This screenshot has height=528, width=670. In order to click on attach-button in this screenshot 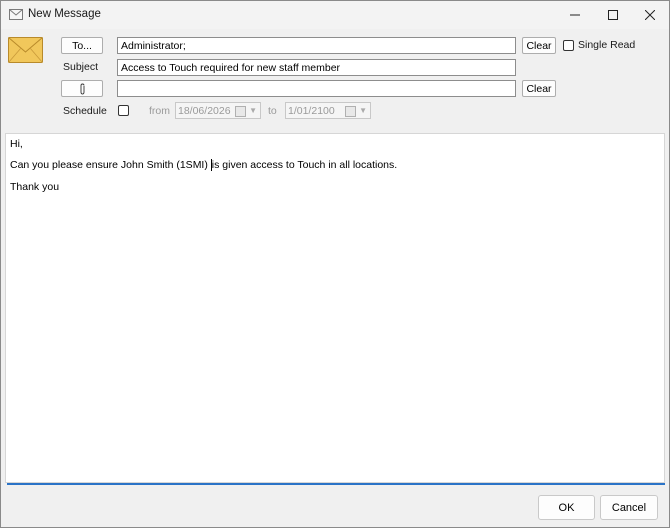, I will do `click(82, 88)`.